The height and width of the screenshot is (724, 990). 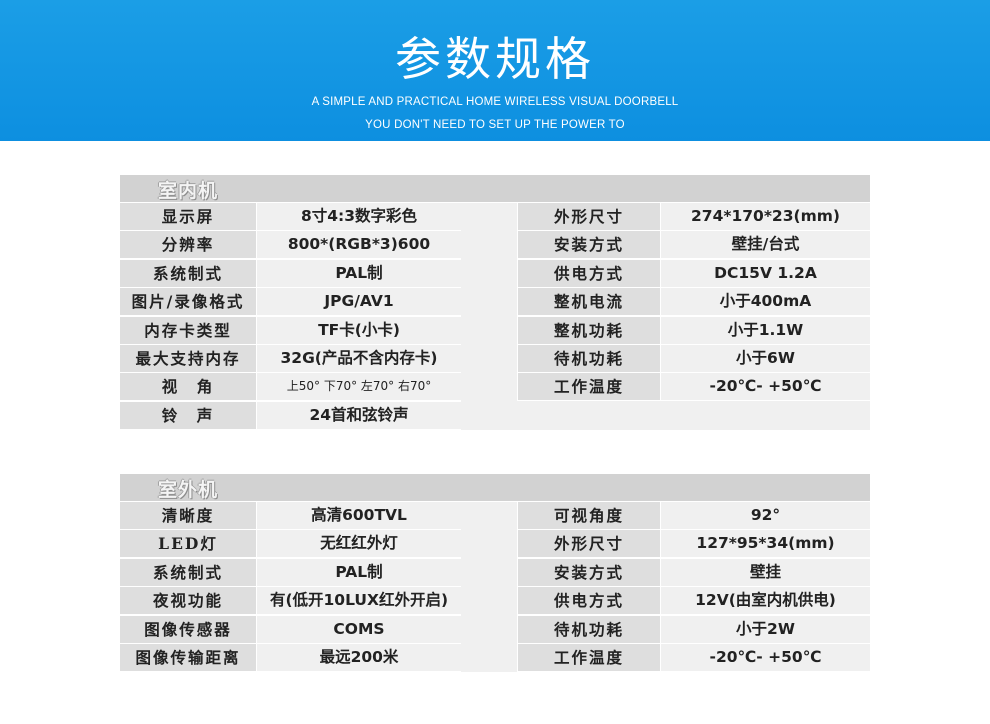 I want to click on spec-label: 夜视功能, so click(x=188, y=600).